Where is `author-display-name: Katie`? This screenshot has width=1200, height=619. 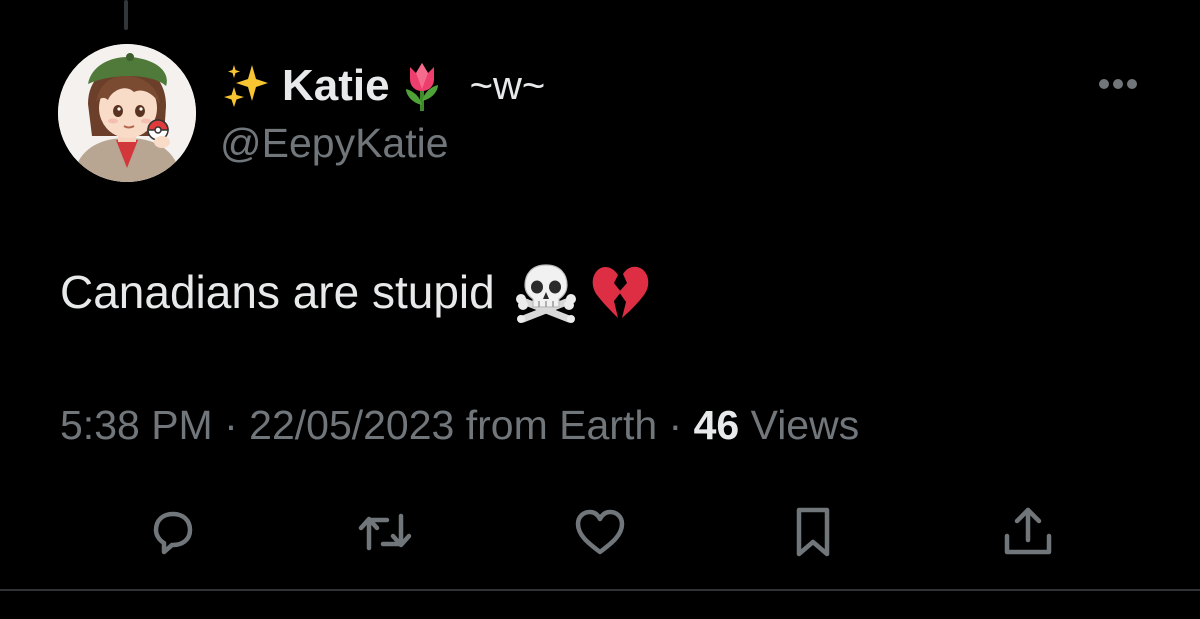
author-display-name: Katie is located at coordinates (336, 86).